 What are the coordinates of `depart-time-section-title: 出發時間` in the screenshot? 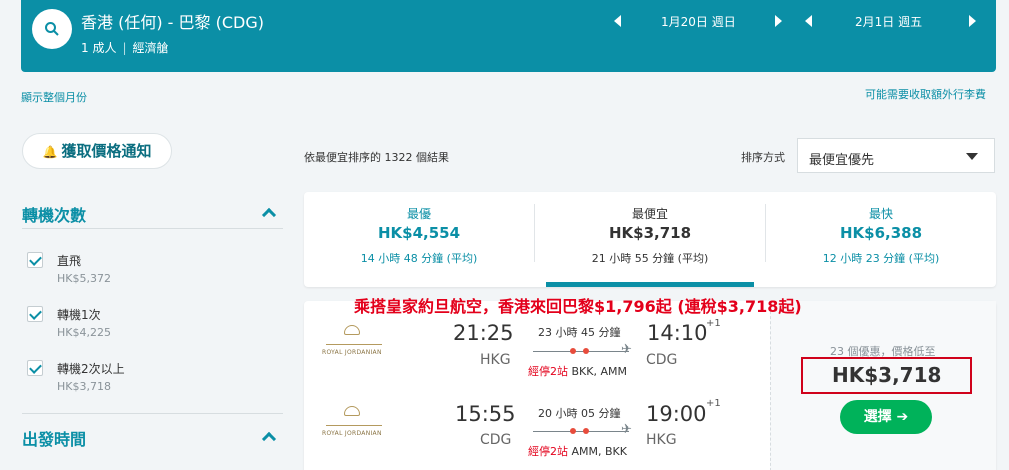 It's located at (54, 438).